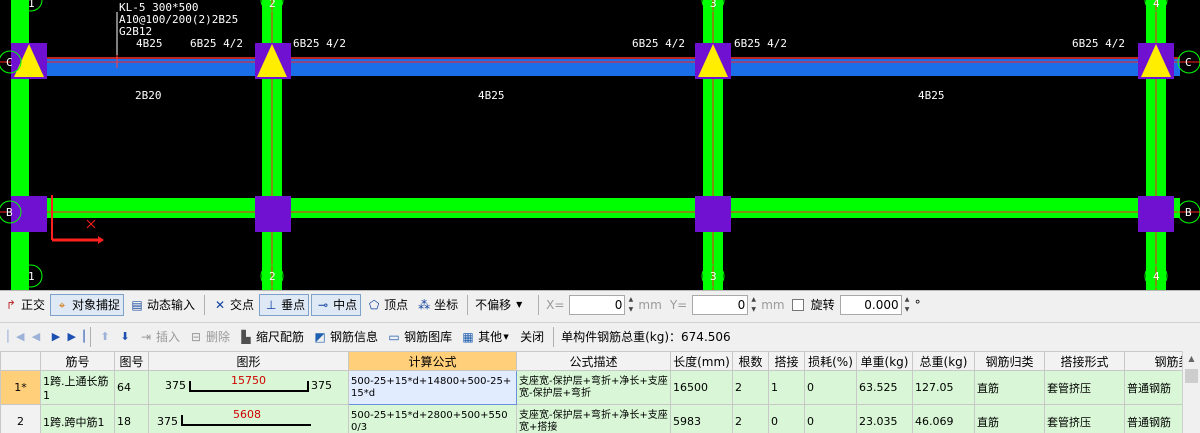 The height and width of the screenshot is (433, 1200). What do you see at coordinates (754, 299) in the screenshot?
I see `up-arrow-icon: ▲` at bounding box center [754, 299].